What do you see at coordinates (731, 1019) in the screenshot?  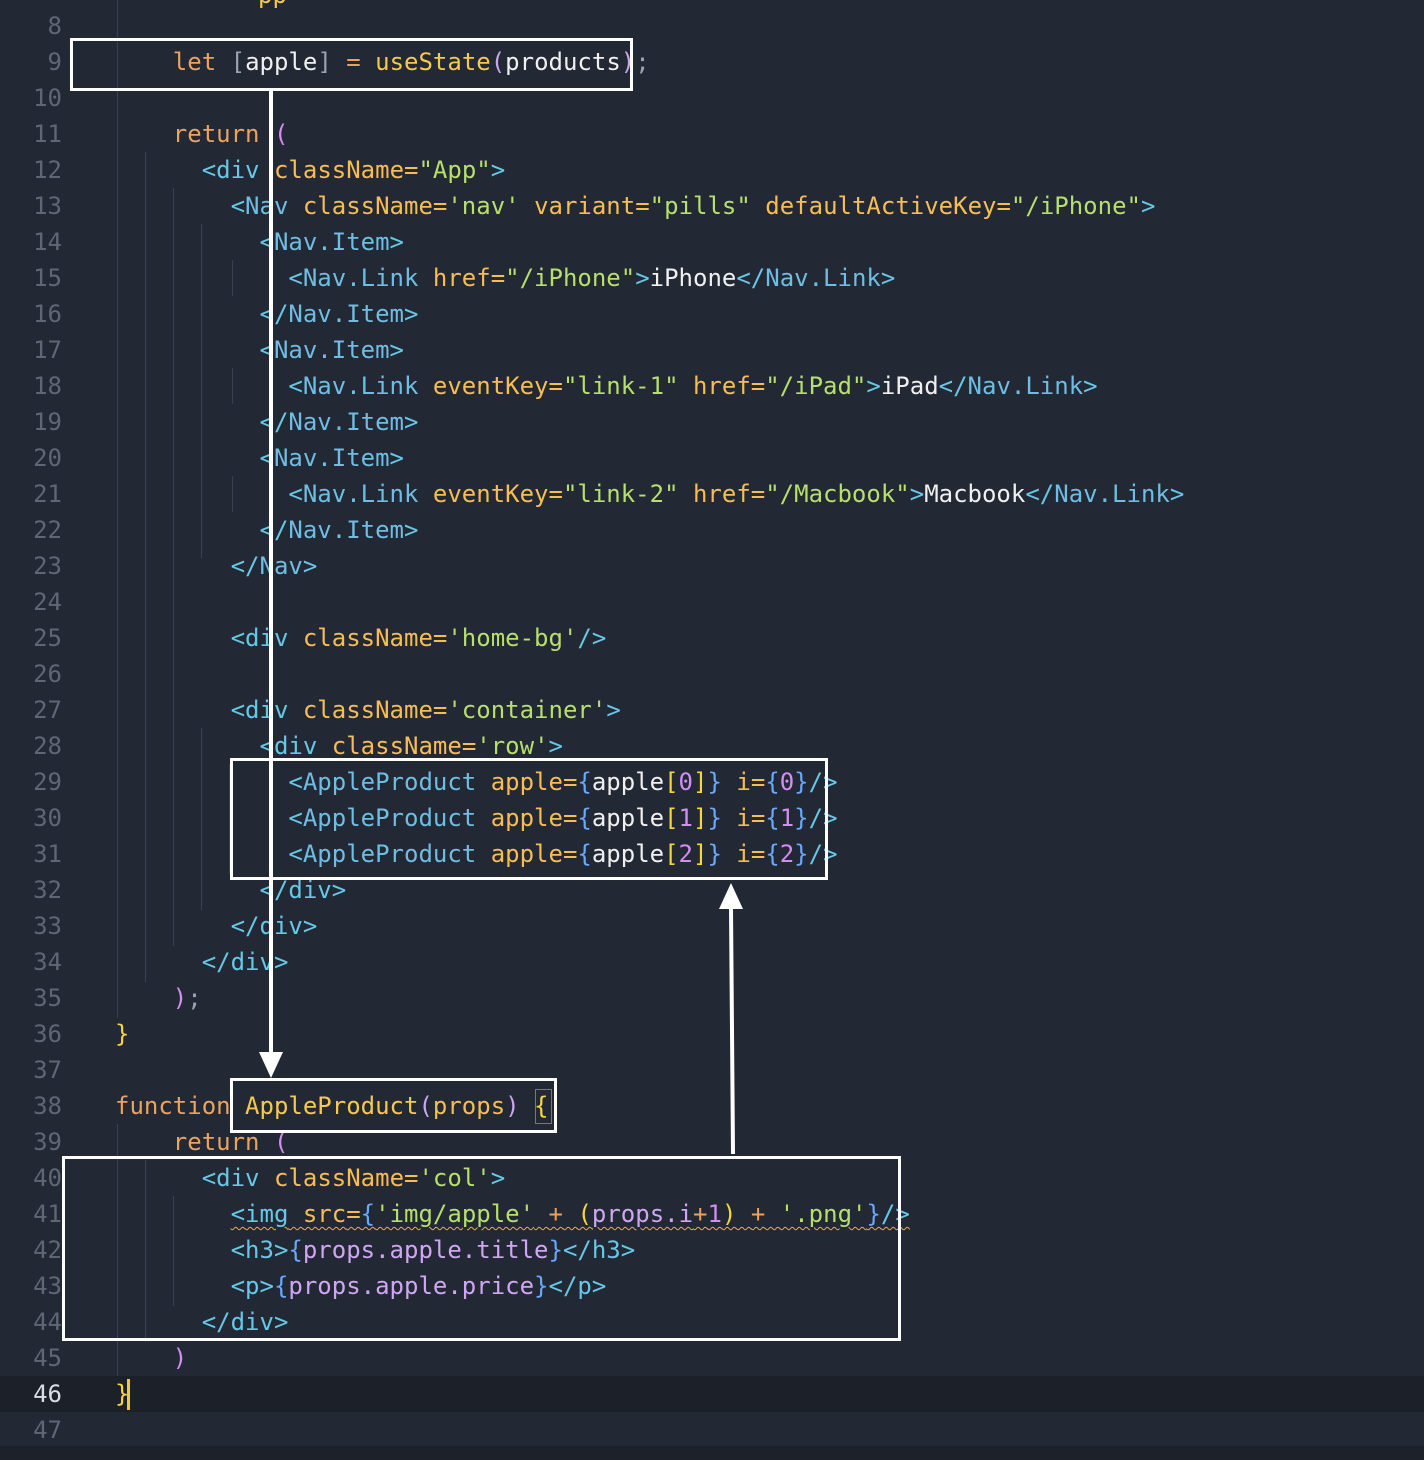 I see `arrow-up-icon` at bounding box center [731, 1019].